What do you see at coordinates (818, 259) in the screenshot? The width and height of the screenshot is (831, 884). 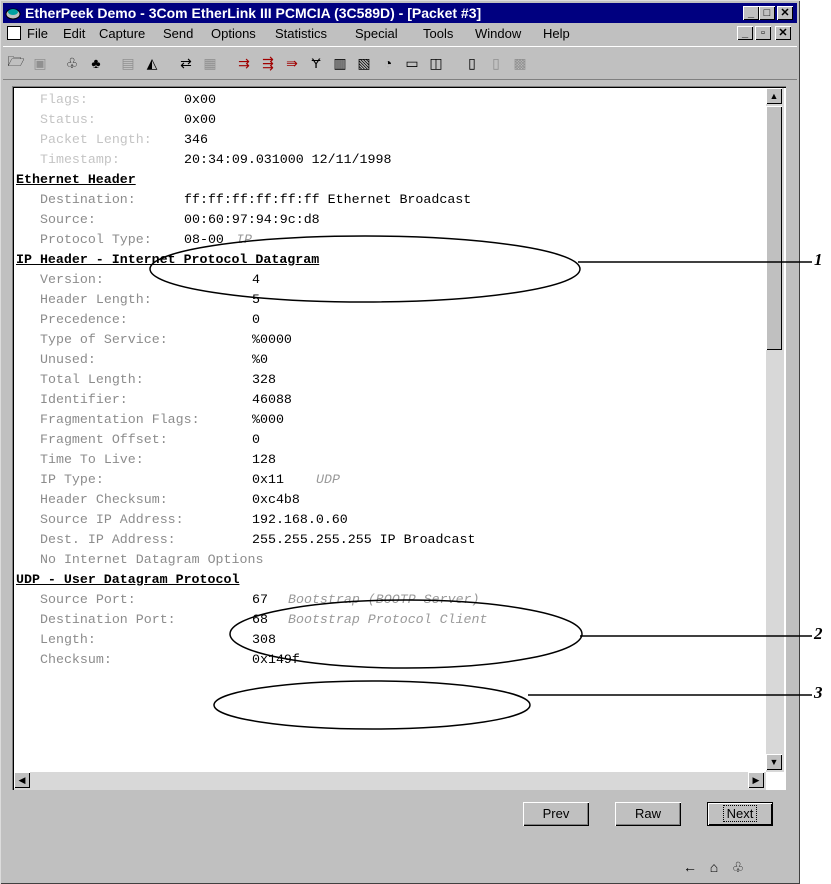 I see `annotation-label-1: 1` at bounding box center [818, 259].